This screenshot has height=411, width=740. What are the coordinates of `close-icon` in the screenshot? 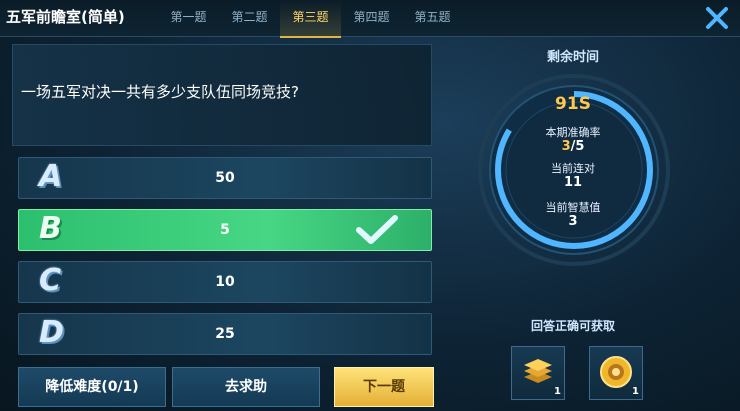 It's located at (717, 18).